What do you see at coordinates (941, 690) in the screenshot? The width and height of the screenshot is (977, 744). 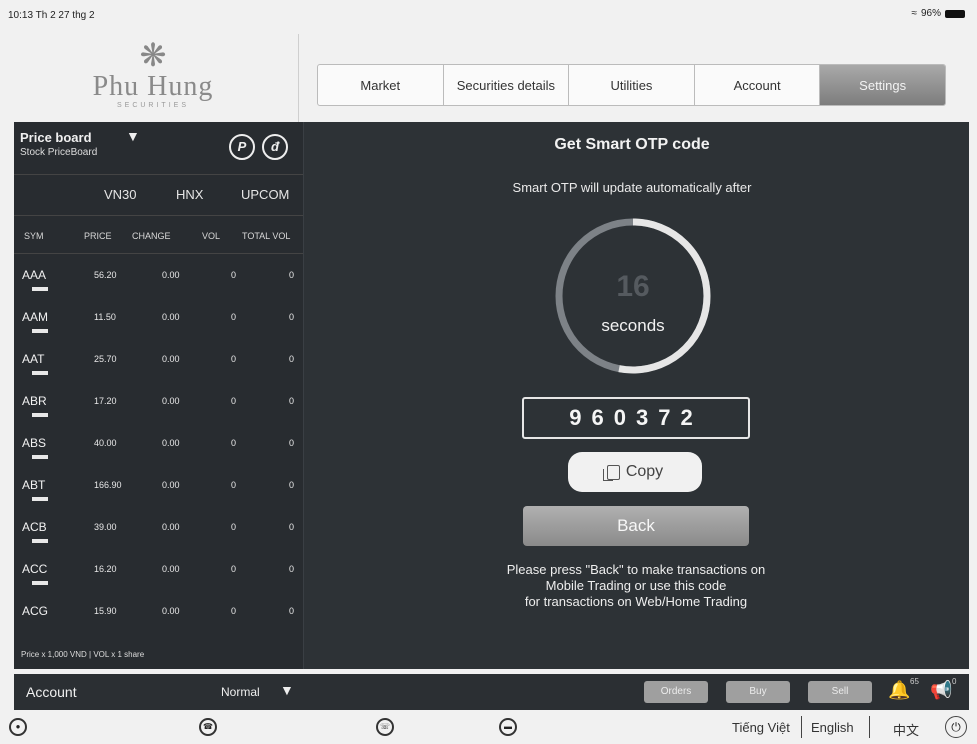 I see `megaphone-icon: 📢` at bounding box center [941, 690].